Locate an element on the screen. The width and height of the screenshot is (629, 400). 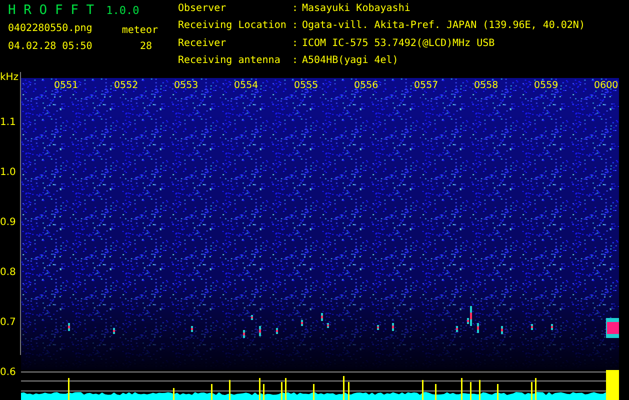
frequency-label: 0.7 is located at coordinates (8, 323).